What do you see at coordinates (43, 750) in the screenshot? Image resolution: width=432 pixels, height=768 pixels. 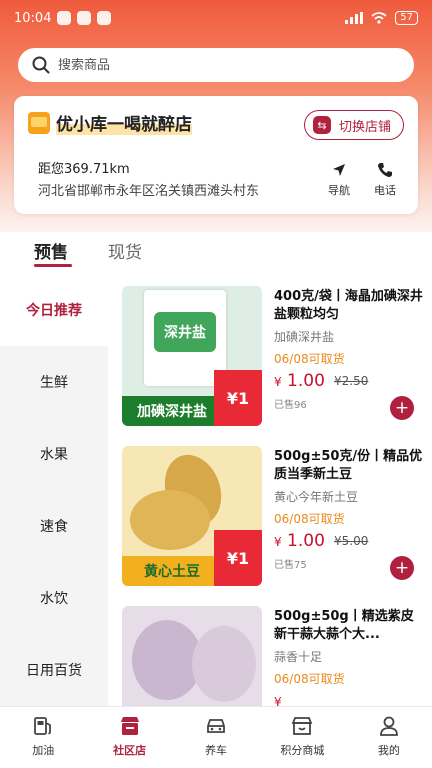 I see `nav-fuel-label: 加油` at bounding box center [43, 750].